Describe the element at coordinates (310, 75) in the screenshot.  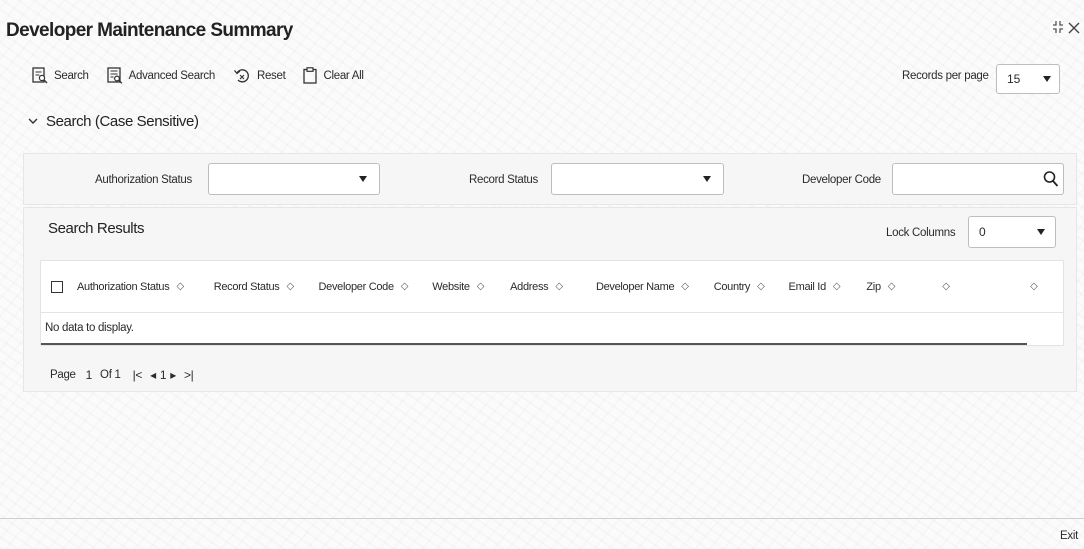
I see `clear-all-icon` at that location.